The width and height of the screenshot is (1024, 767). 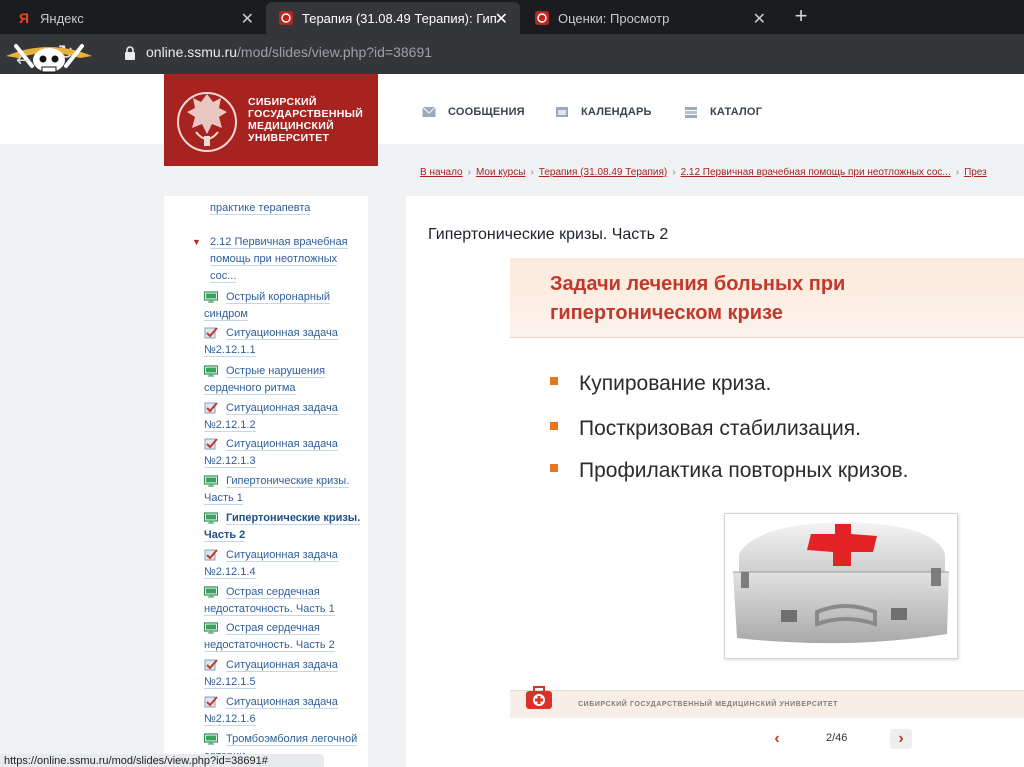 I want to click on sidebar-item-label: Ситуационная задача №2.12.1.1, so click(x=271, y=342).